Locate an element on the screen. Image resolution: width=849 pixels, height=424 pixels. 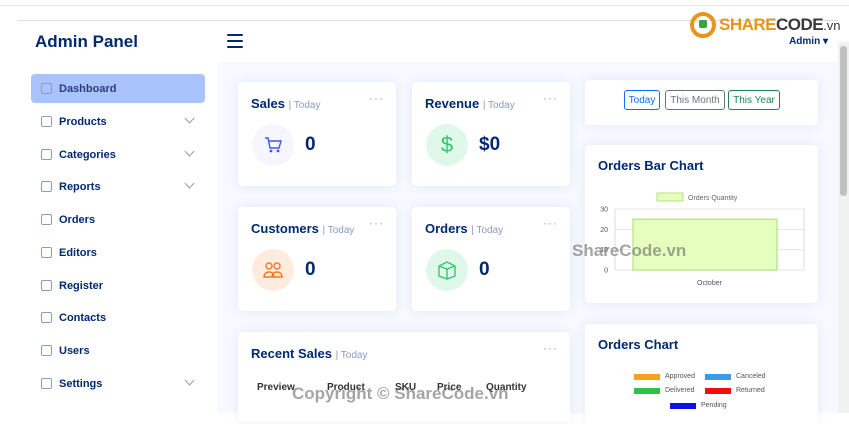
sales-value: 0 is located at coordinates (310, 144).